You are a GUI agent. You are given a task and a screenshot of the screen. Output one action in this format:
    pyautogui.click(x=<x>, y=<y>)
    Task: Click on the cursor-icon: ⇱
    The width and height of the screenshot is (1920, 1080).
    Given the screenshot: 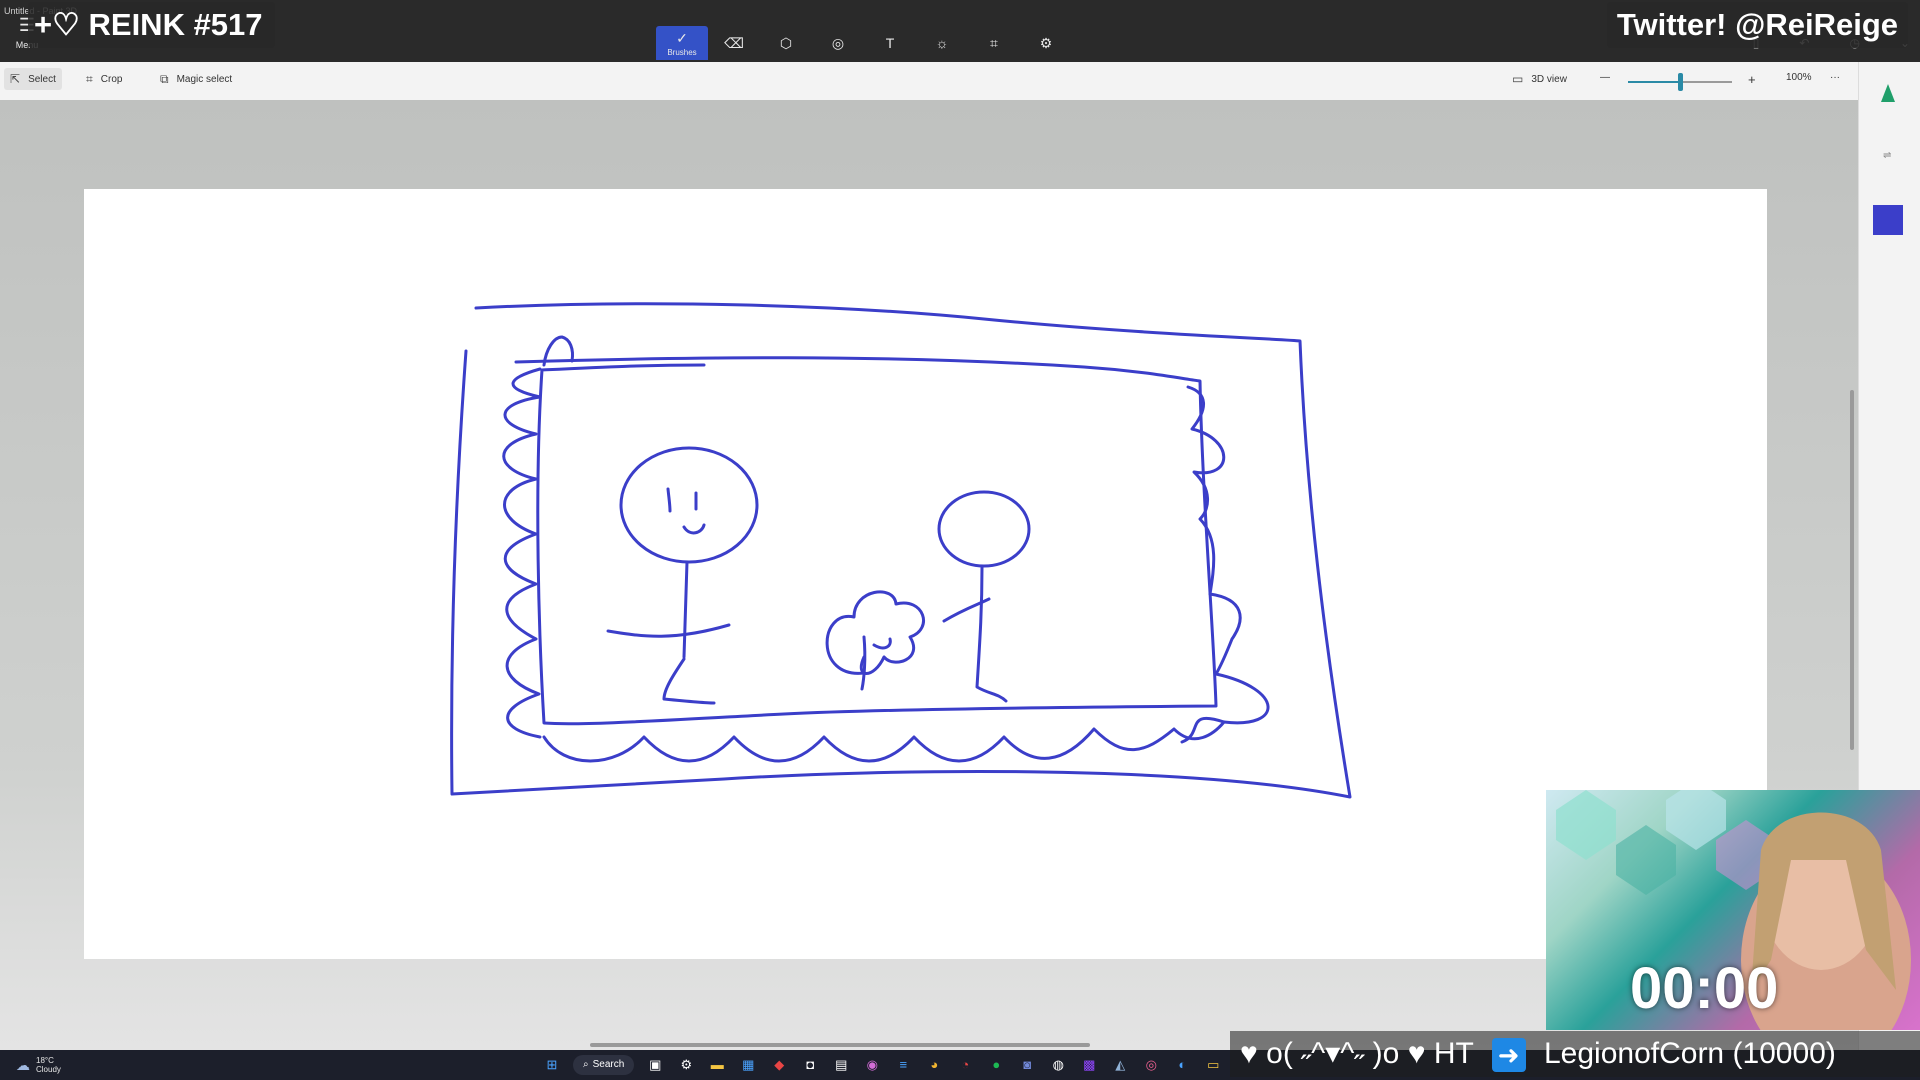 What is the action you would take?
    pyautogui.click(x=15, y=79)
    